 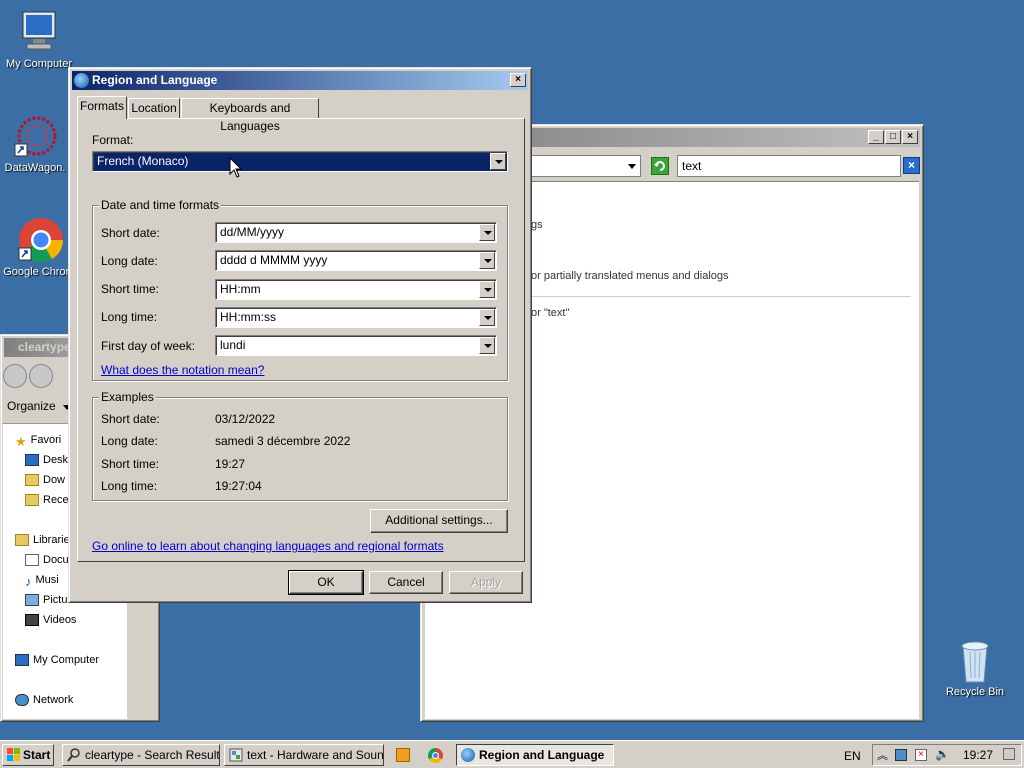 What do you see at coordinates (160, 205) in the screenshot?
I see `date-time-formats-legend: Date and time formats` at bounding box center [160, 205].